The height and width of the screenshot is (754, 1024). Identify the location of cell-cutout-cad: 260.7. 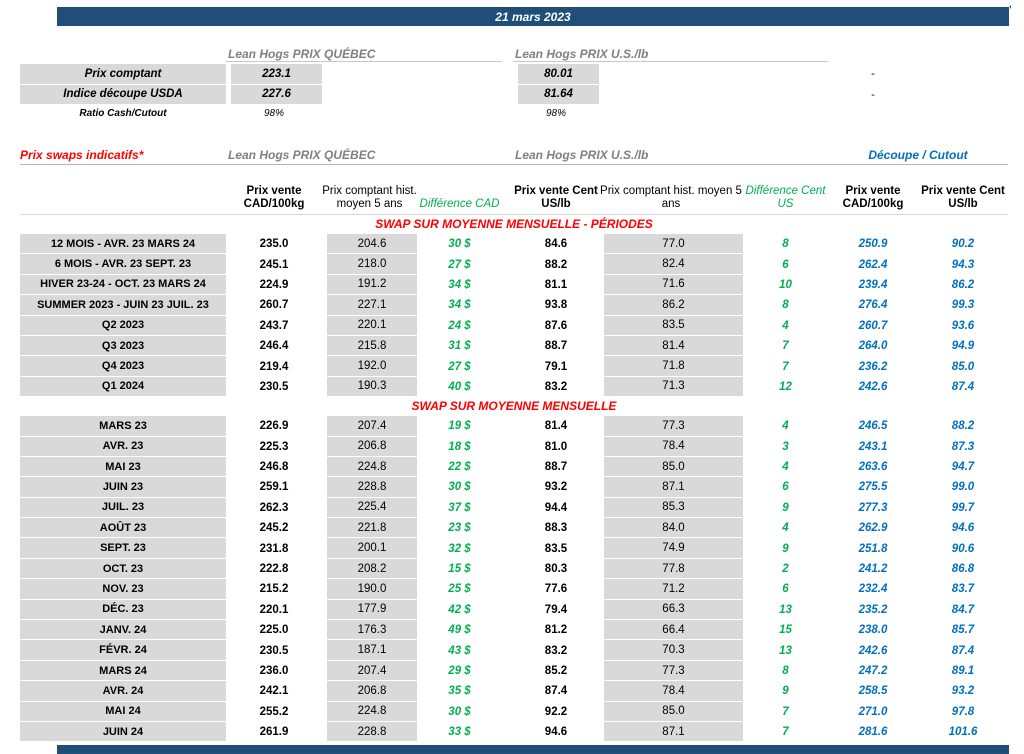
(873, 325).